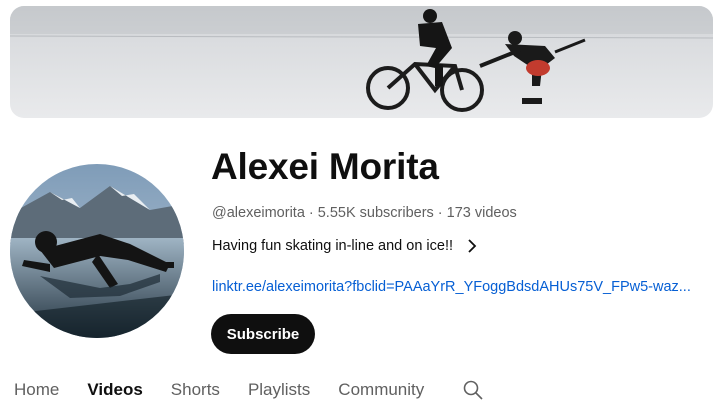 This screenshot has width=720, height=410. What do you see at coordinates (472, 246) in the screenshot?
I see `chevron-right-icon` at bounding box center [472, 246].